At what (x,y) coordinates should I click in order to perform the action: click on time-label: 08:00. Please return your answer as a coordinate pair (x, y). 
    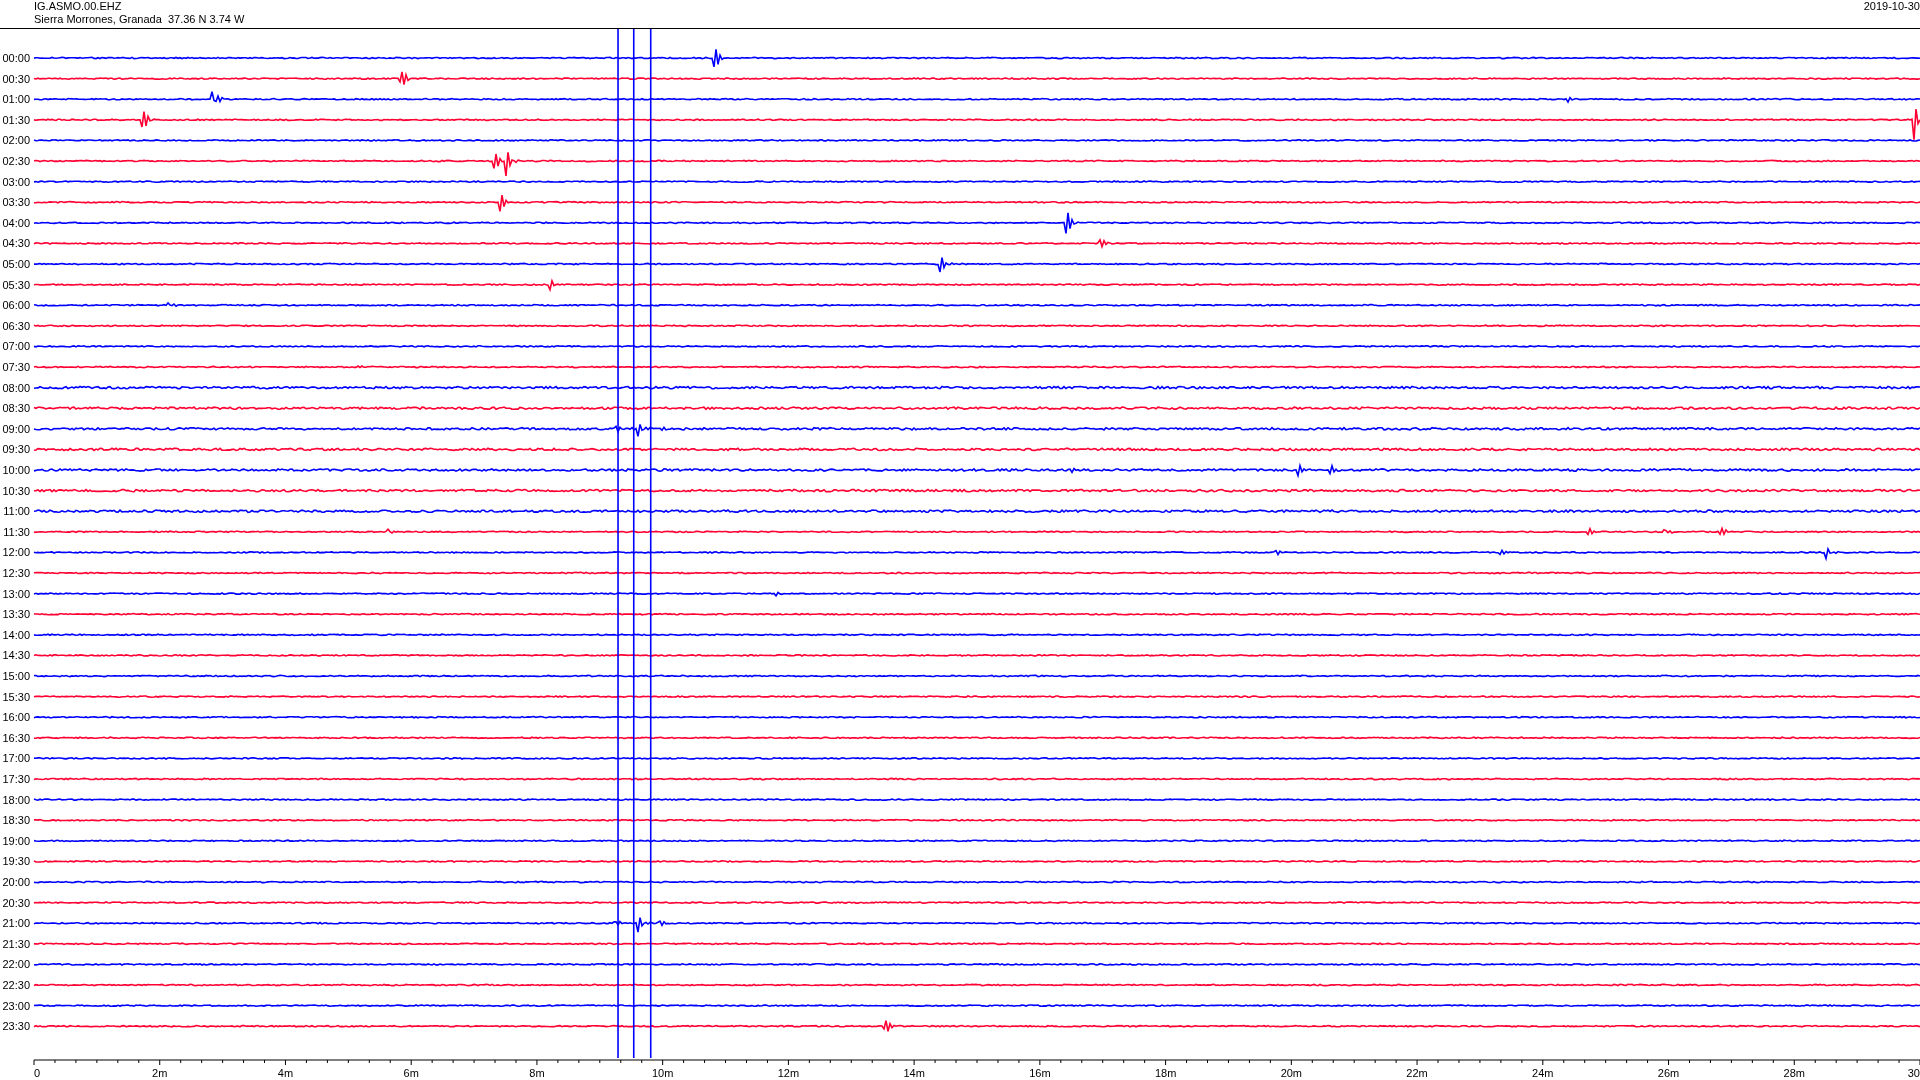
    Looking at the image, I should click on (16, 387).